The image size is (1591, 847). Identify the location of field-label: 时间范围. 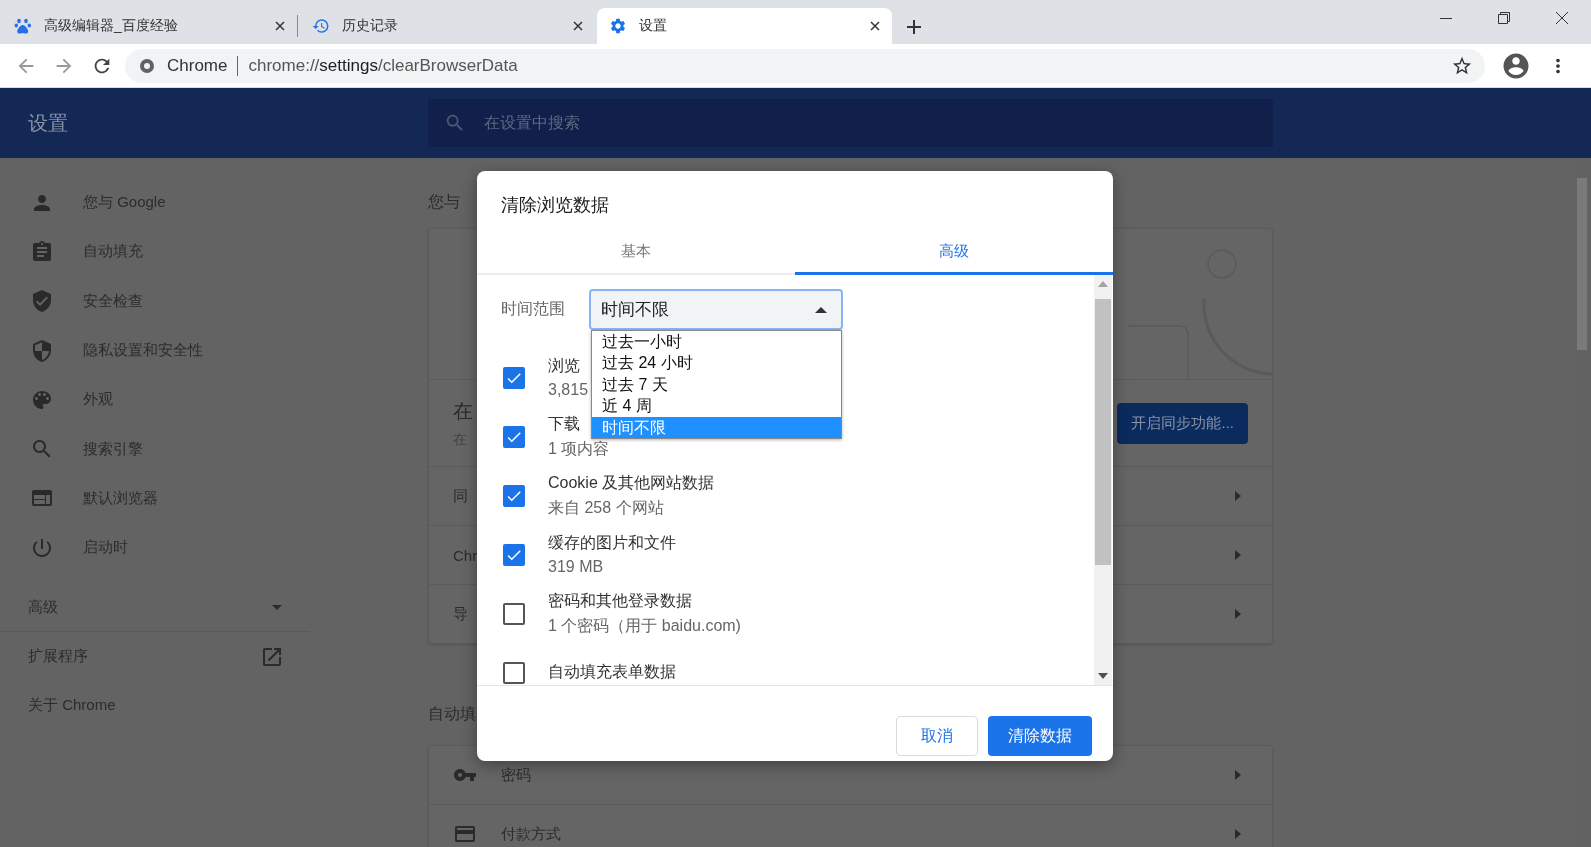
(533, 309).